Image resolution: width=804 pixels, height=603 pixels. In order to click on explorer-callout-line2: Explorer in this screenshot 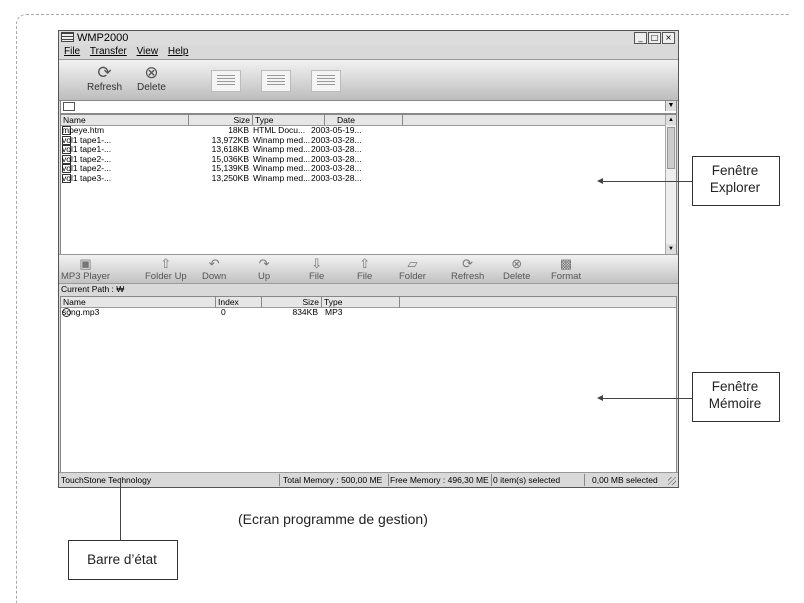, I will do `click(735, 187)`.